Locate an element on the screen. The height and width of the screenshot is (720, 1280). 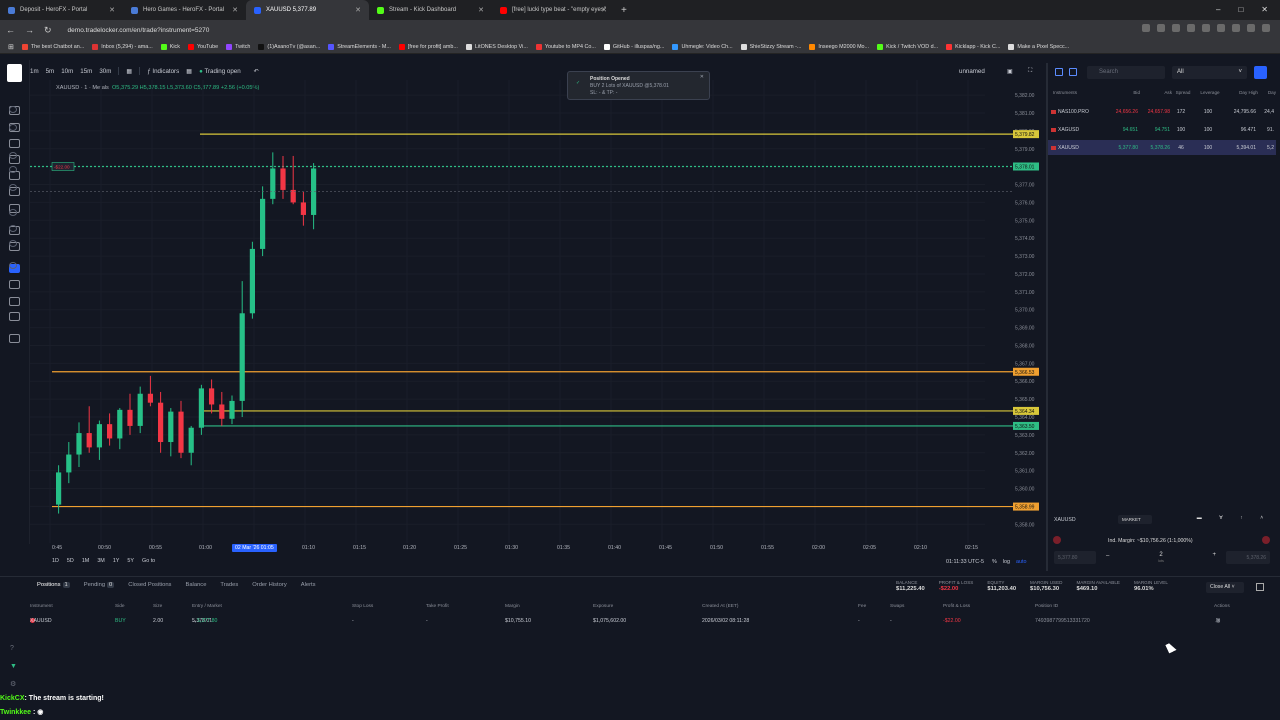
watchlist-column-header: Day High is located at coordinates (1242, 92).